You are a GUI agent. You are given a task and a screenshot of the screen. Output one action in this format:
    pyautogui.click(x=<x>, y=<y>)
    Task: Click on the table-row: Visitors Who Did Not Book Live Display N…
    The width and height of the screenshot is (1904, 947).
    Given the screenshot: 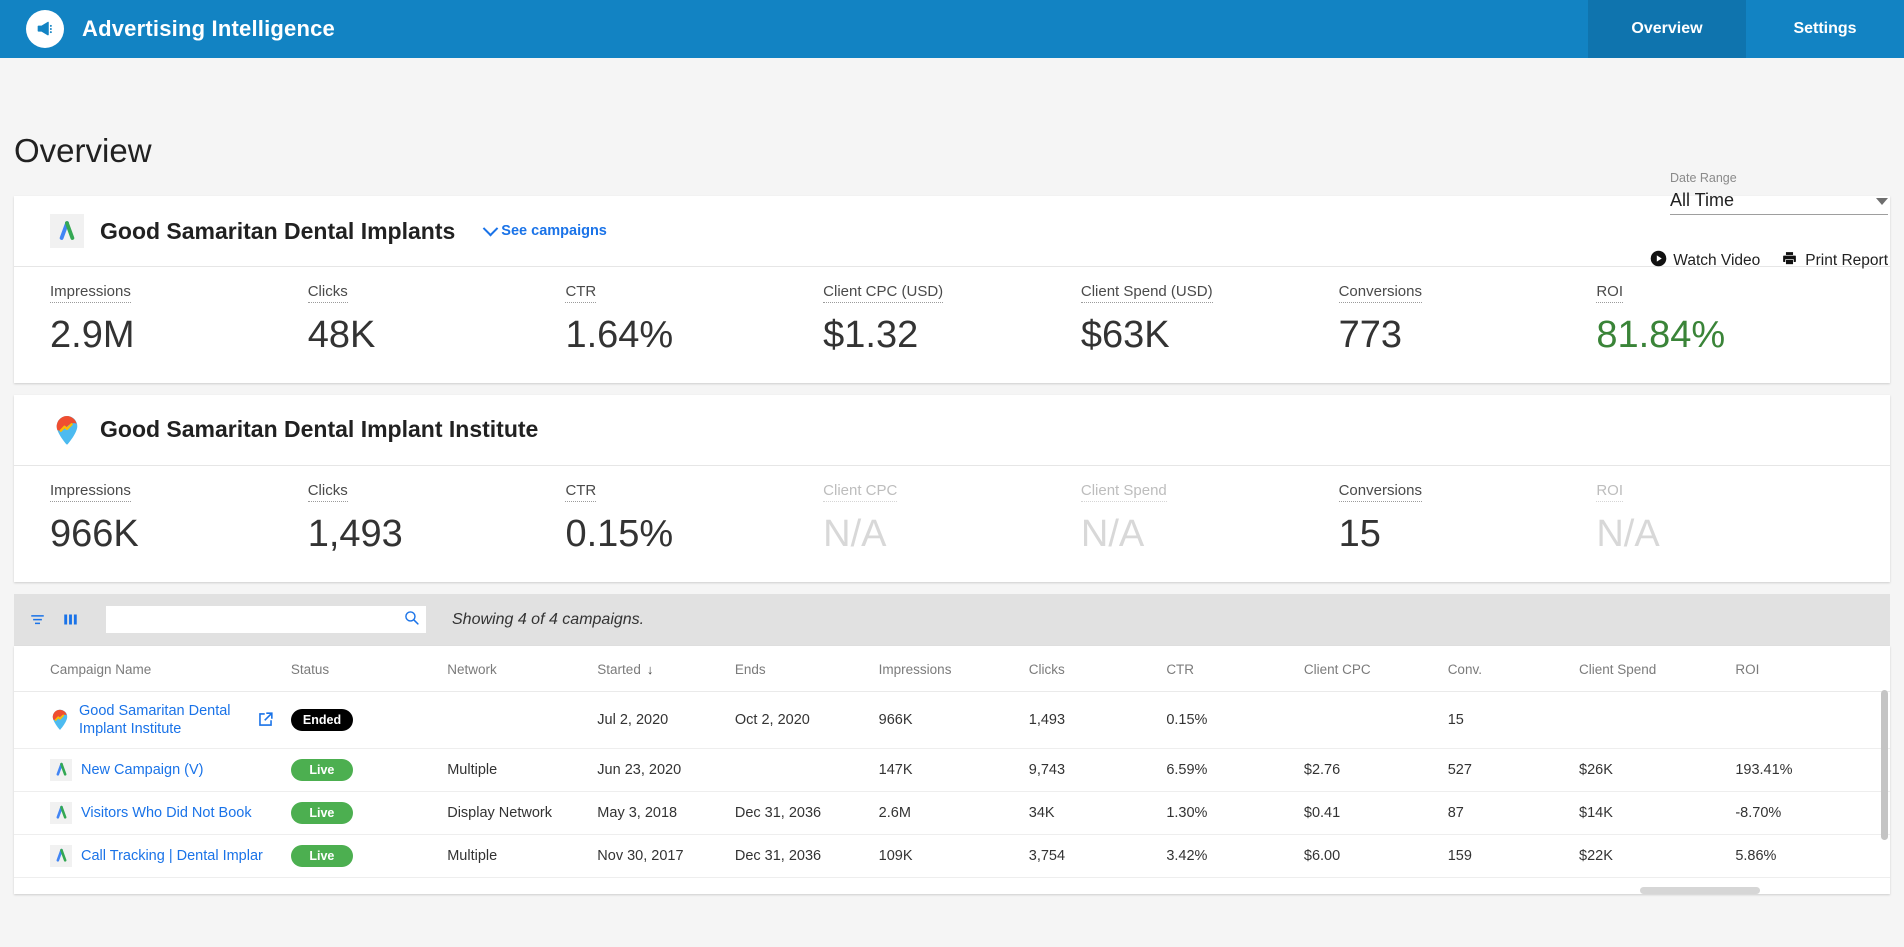 What is the action you would take?
    pyautogui.click(x=952, y=813)
    